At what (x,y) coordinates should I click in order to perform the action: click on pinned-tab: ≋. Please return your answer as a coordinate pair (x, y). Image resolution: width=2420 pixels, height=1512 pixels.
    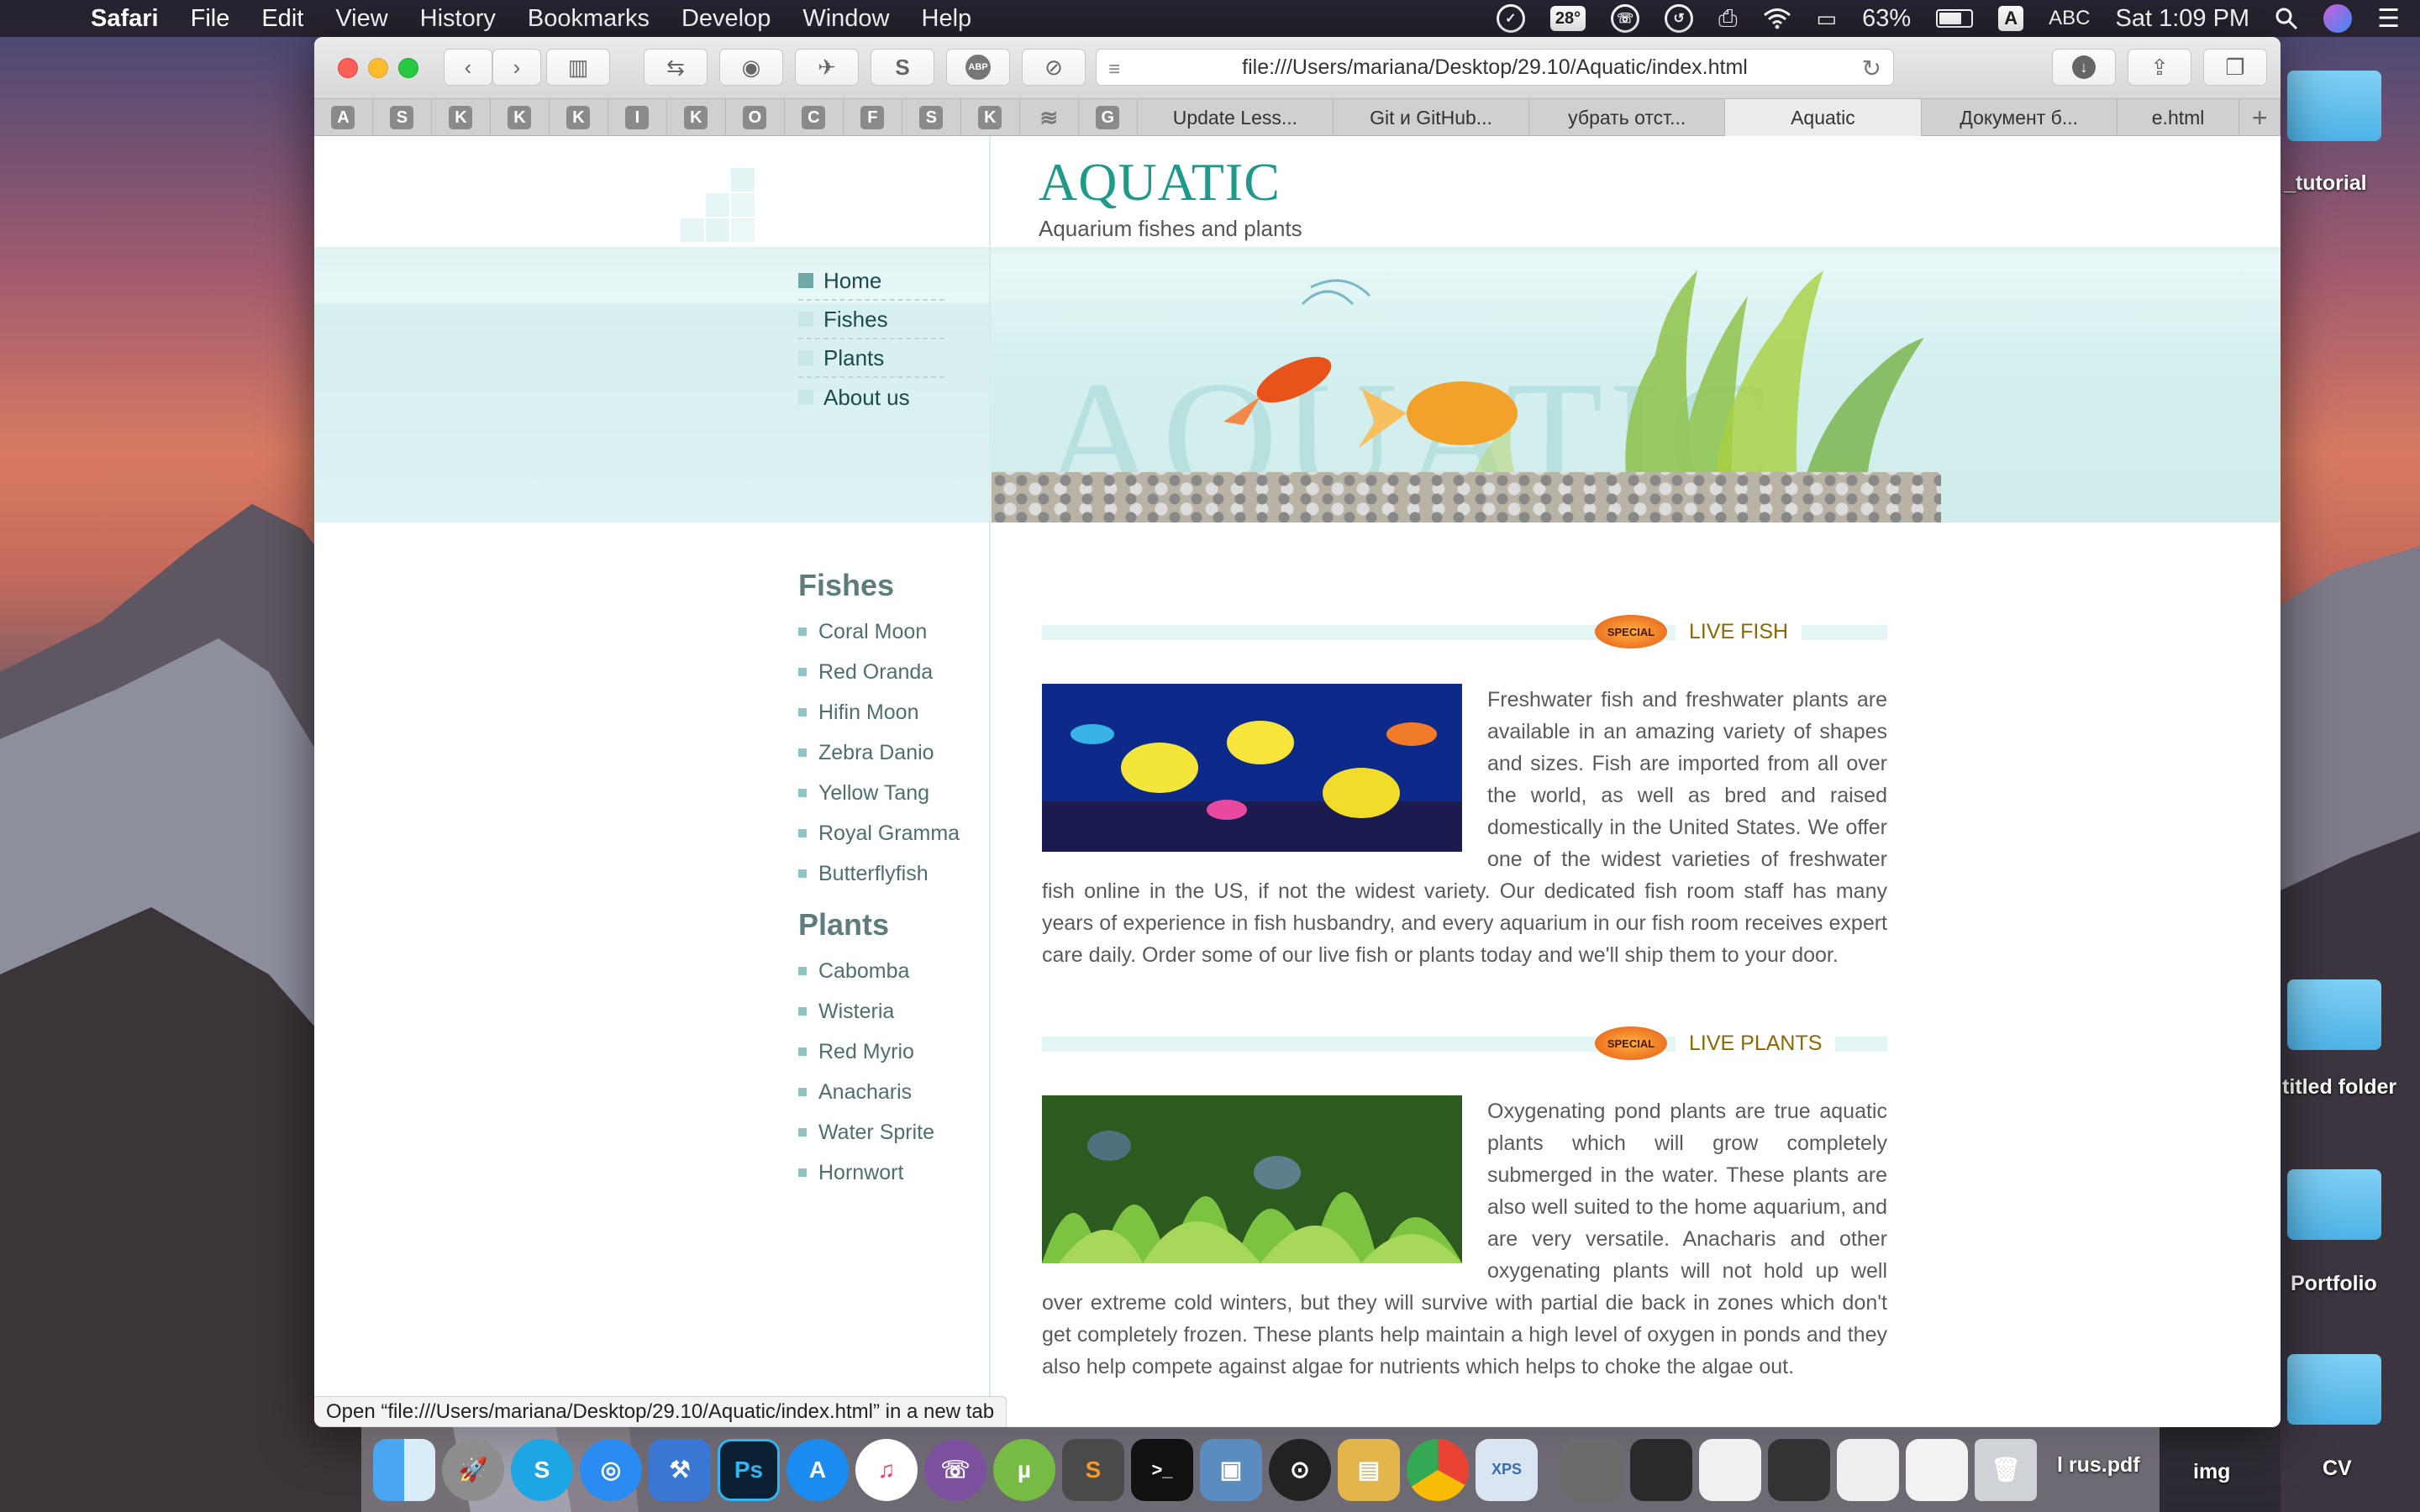
    Looking at the image, I should click on (1049, 117).